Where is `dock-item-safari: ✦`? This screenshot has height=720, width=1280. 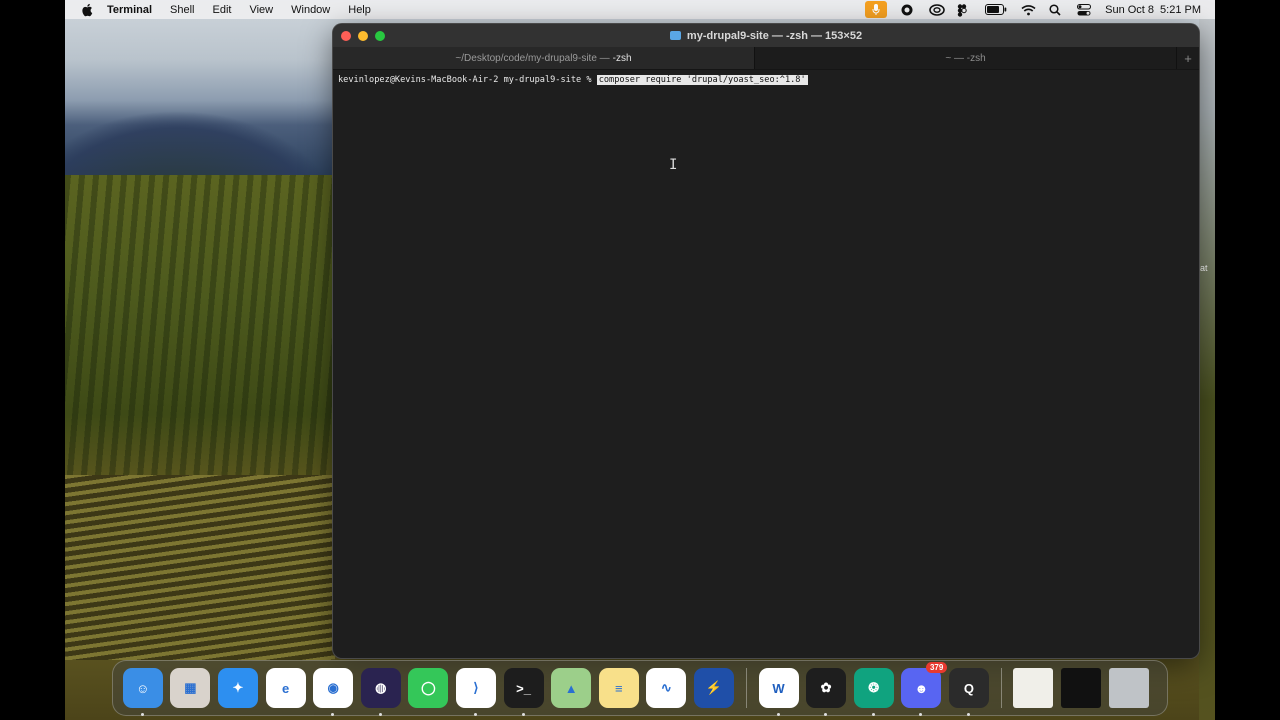 dock-item-safari: ✦ is located at coordinates (237, 688).